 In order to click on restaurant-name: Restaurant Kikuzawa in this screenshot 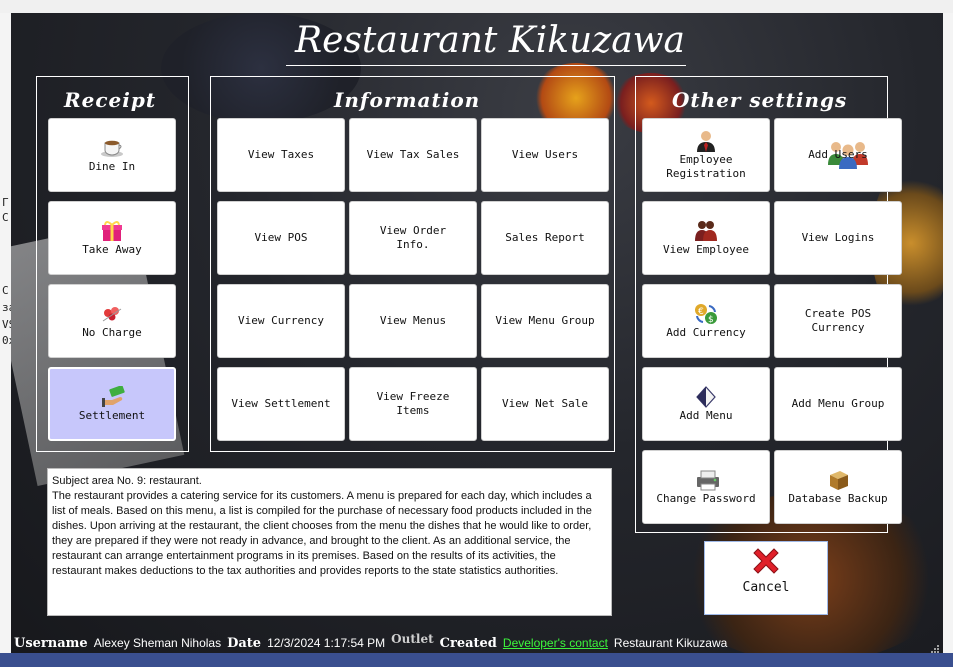, I will do `click(670, 643)`.